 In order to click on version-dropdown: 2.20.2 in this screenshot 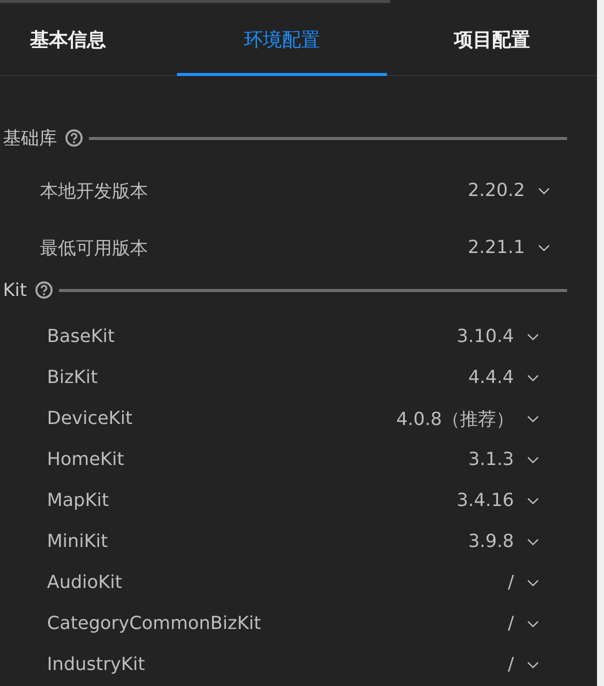, I will do `click(509, 190)`.